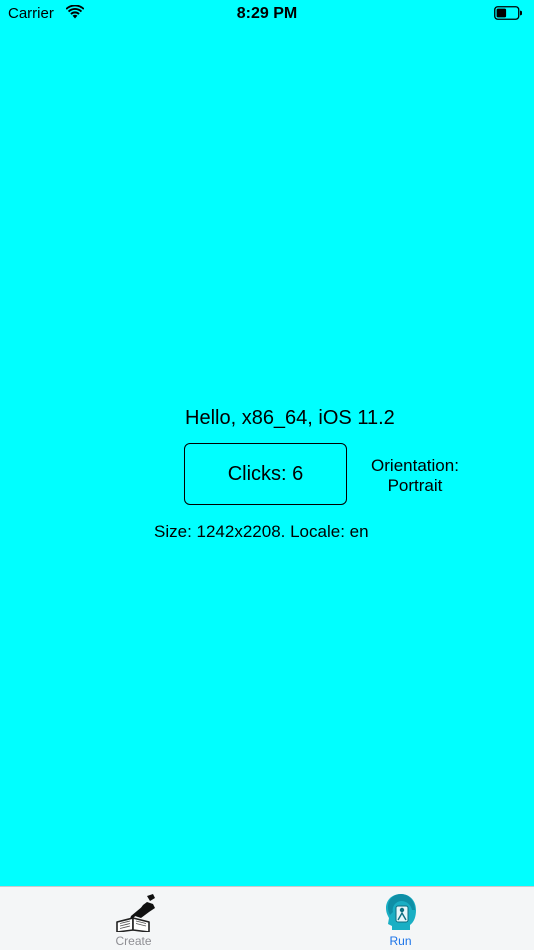  What do you see at coordinates (415, 465) in the screenshot?
I see `orientation-line-1: Orientation:` at bounding box center [415, 465].